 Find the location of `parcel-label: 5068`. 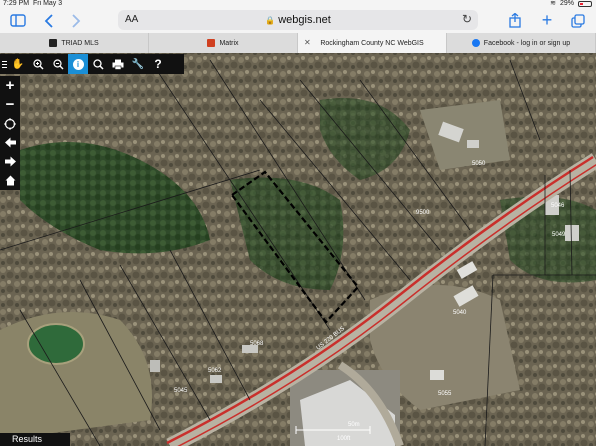

parcel-label: 5068 is located at coordinates (257, 344).